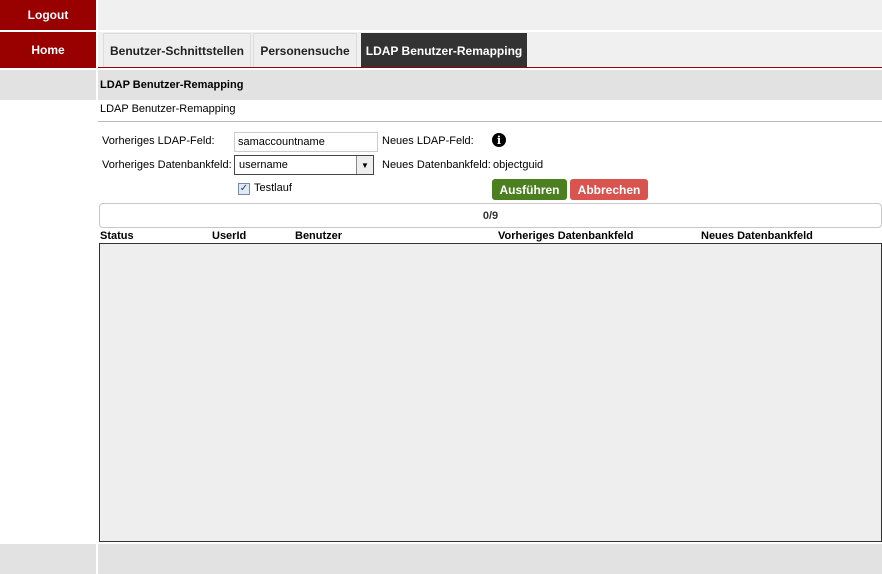 This screenshot has width=882, height=574. I want to click on top-bar, so click(490, 15).